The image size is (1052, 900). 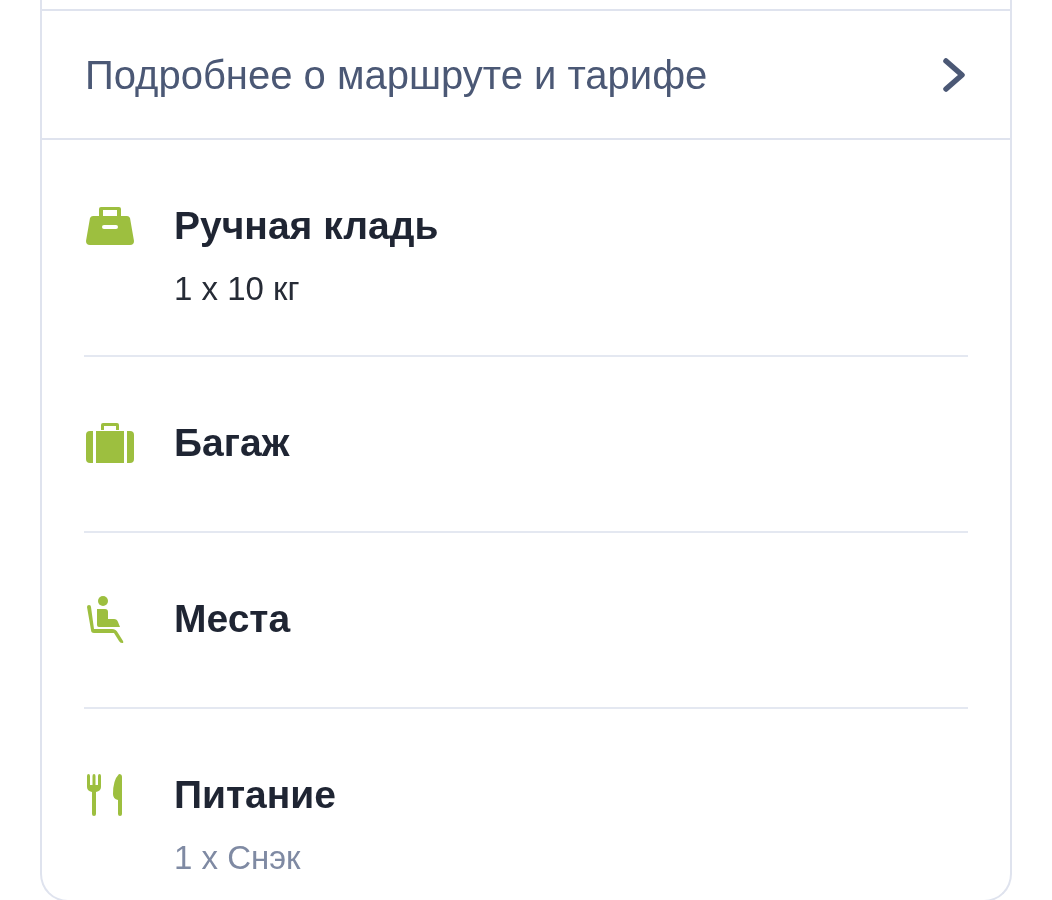 I want to click on service-title: Ручная кладь, so click(x=306, y=226).